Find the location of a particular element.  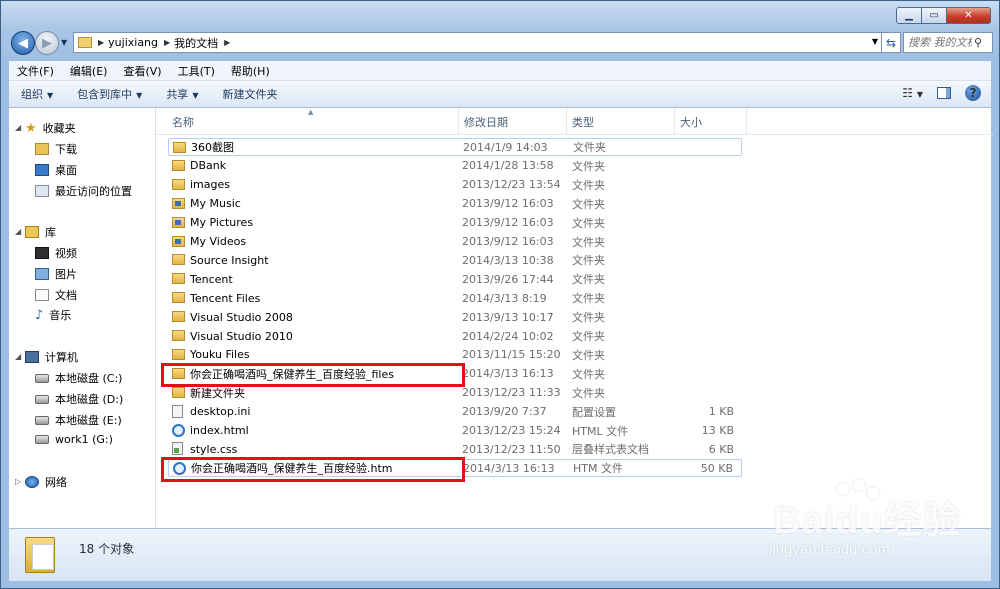

close-button: ✕ is located at coordinates (968, 15).